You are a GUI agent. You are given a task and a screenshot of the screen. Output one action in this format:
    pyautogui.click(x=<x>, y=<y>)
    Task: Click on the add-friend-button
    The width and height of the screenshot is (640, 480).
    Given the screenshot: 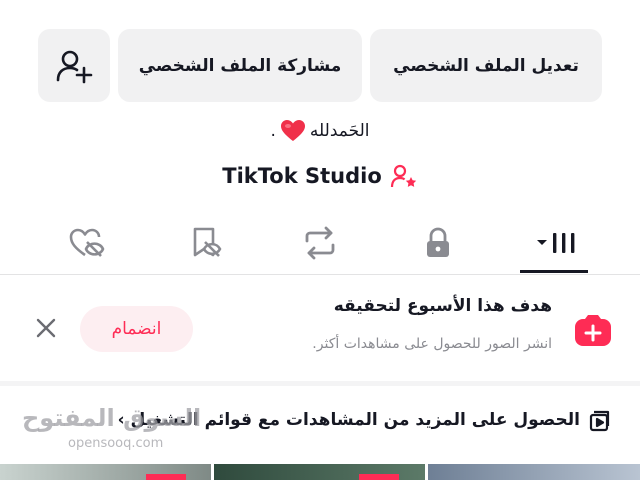 What is the action you would take?
    pyautogui.click(x=74, y=65)
    